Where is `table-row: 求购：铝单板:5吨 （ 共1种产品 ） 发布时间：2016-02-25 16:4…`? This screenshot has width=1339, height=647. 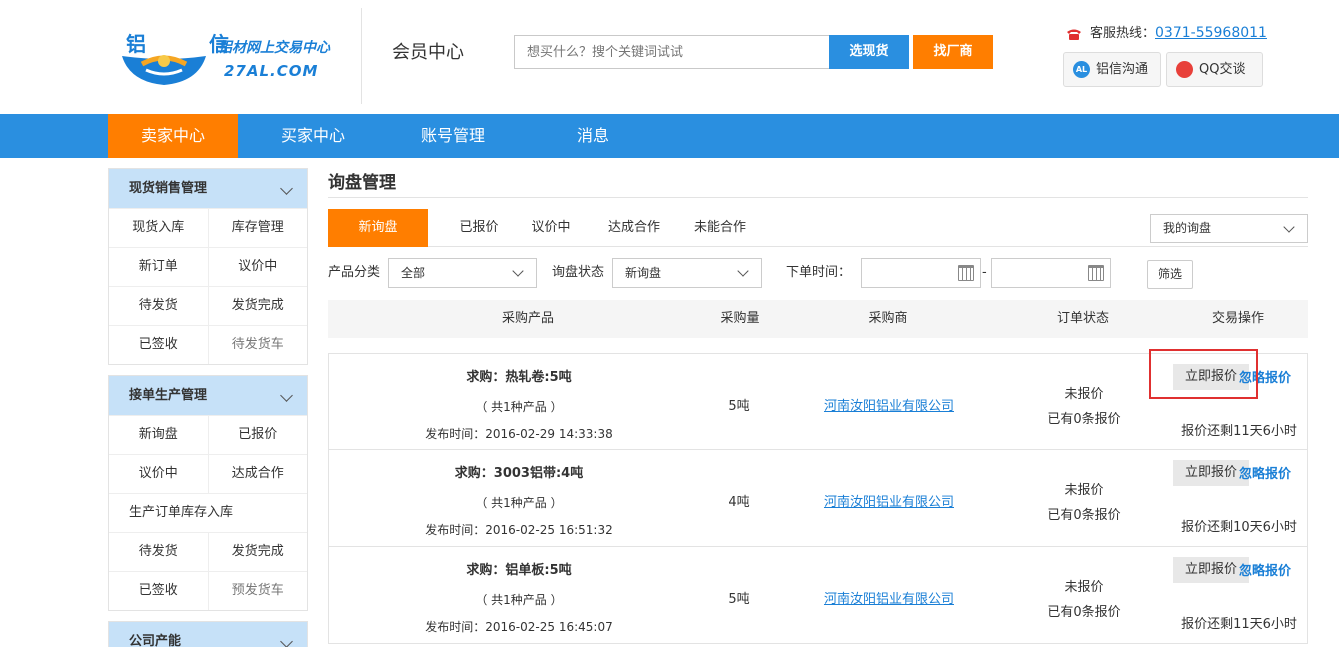 table-row: 求购：铝单板:5吨 （ 共1种产品 ） 发布时间：2016-02-25 16:4… is located at coordinates (818, 595).